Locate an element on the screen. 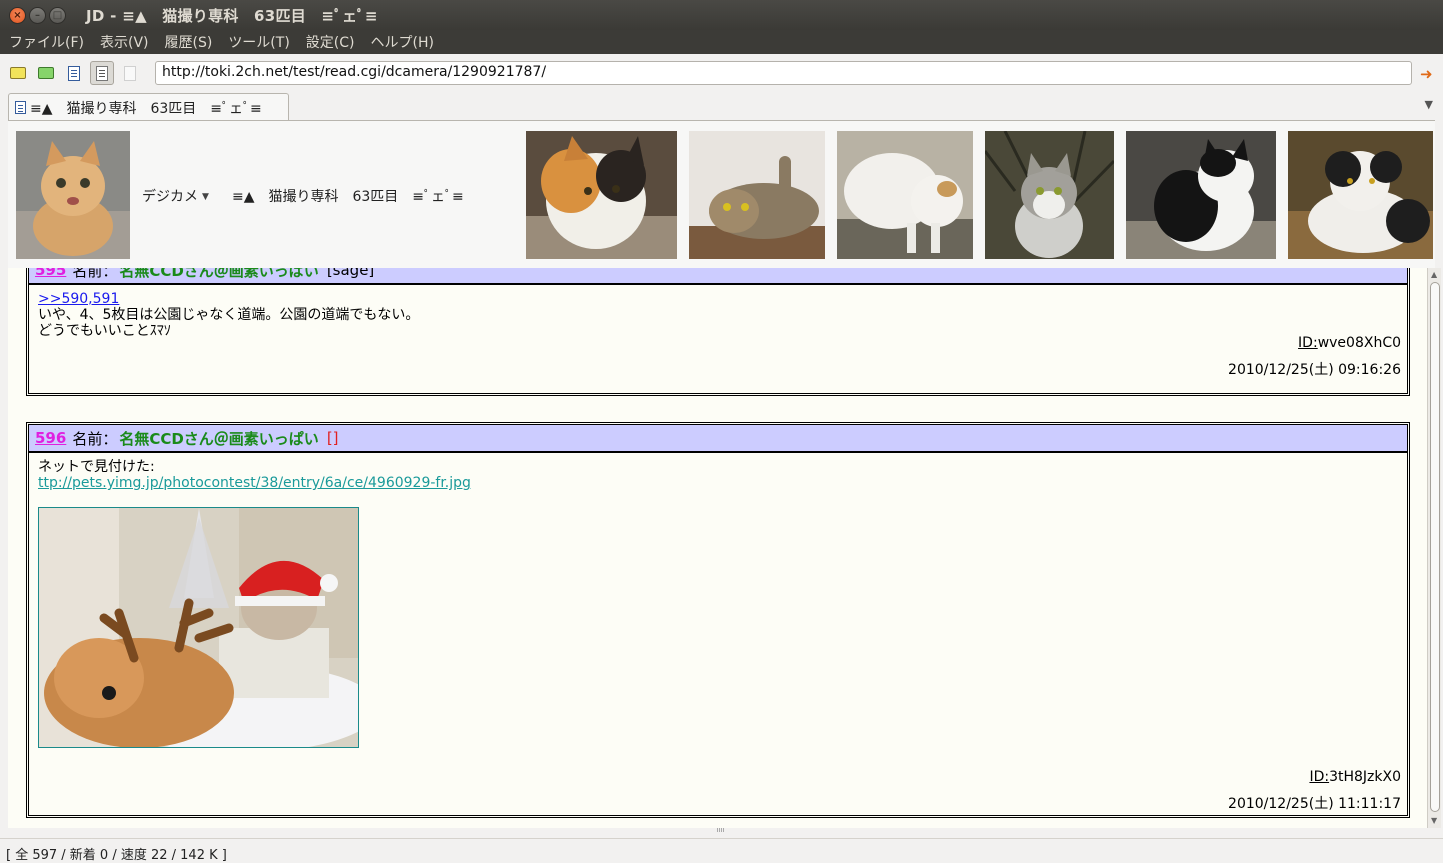 The image size is (1443, 863). post-id: ID:wve08XhC0 is located at coordinates (1349, 343).